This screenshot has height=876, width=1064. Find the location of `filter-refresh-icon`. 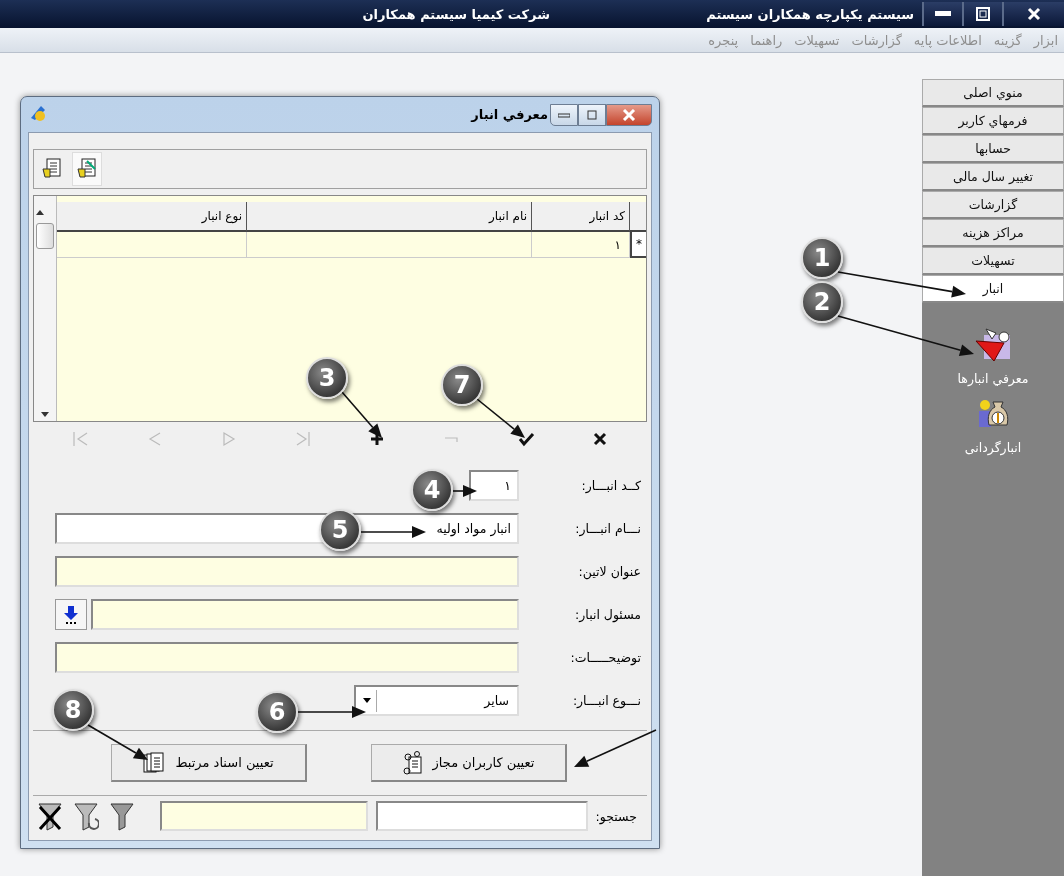

filter-refresh-icon is located at coordinates (86, 816).